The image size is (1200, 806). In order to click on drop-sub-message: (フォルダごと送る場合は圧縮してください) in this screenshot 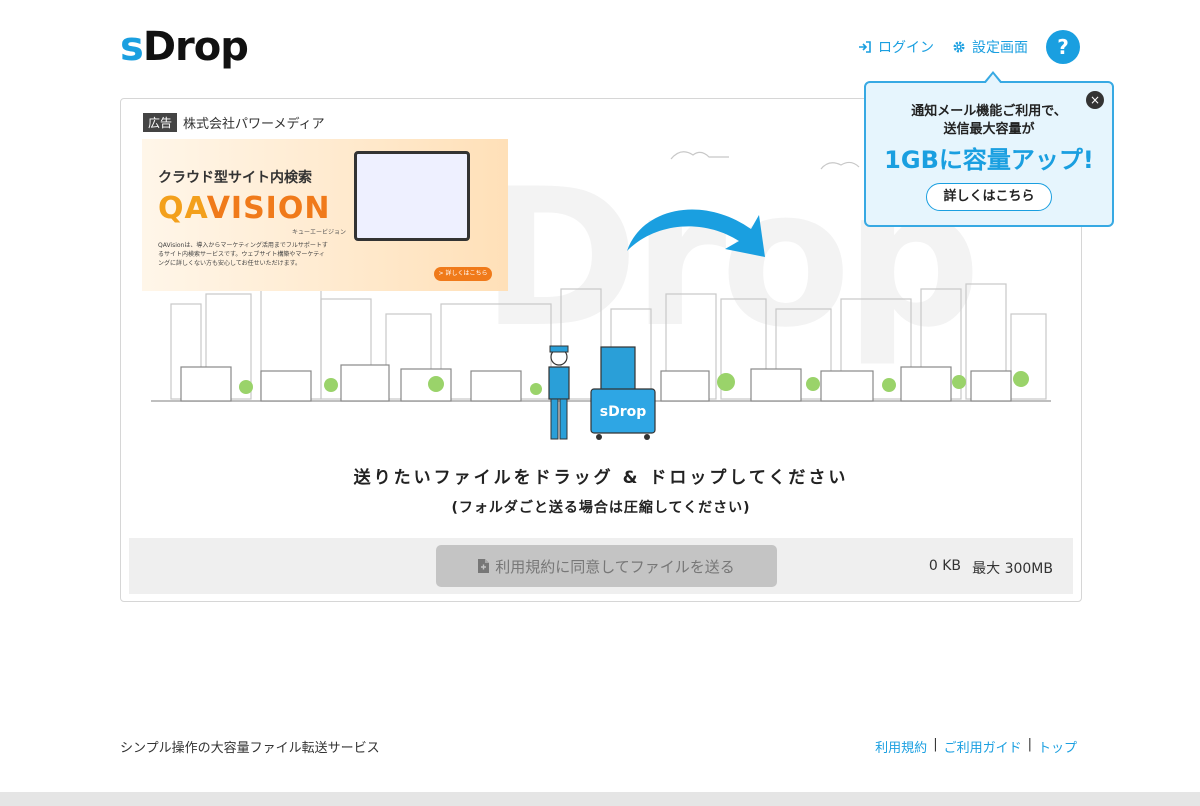, I will do `click(601, 508)`.